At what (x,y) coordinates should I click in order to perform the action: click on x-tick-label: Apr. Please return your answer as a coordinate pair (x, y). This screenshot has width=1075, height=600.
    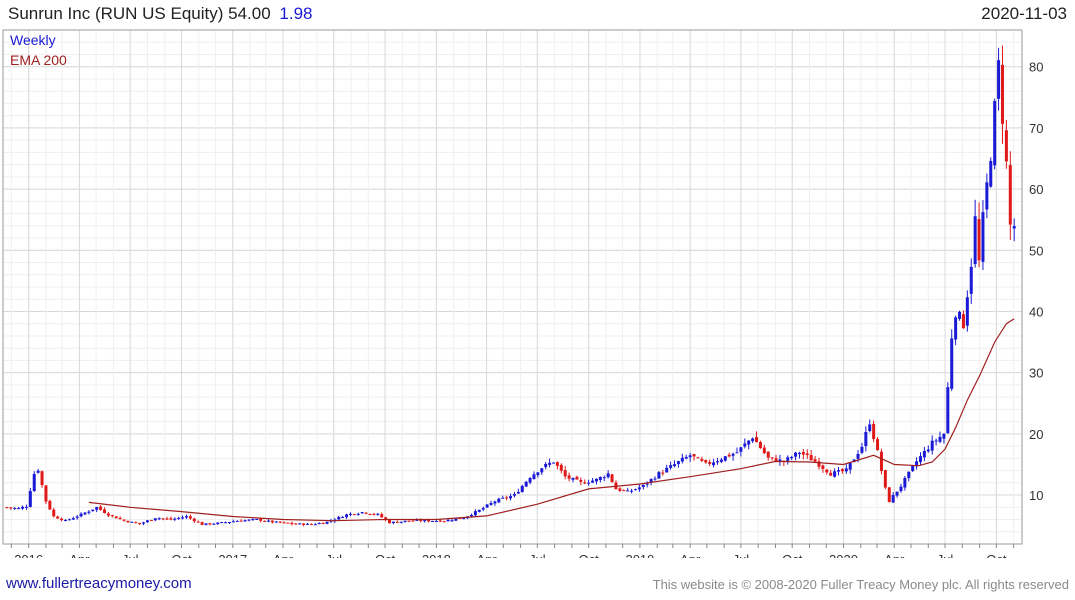
    Looking at the image, I should click on (79, 555).